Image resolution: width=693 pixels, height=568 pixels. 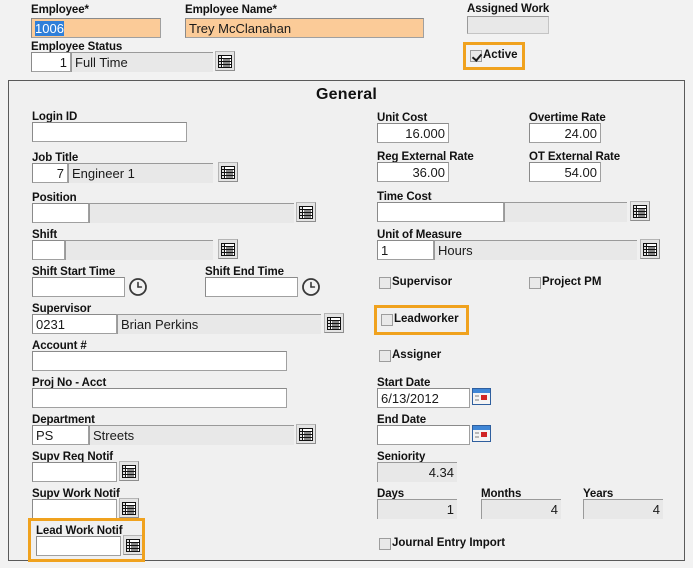 I want to click on months-value: 4, so click(x=521, y=509).